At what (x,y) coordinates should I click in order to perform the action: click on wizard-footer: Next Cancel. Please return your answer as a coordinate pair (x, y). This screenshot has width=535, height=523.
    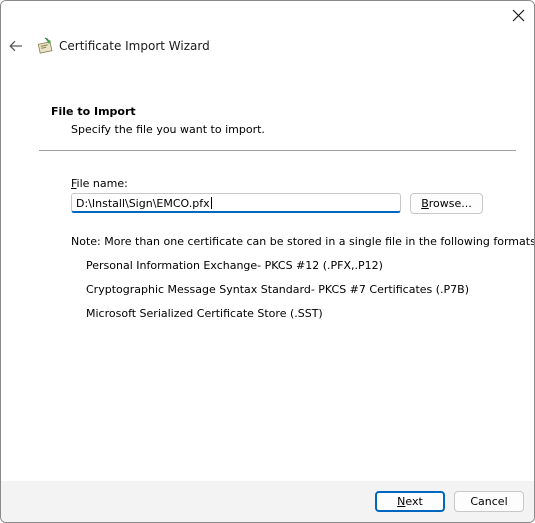
    Looking at the image, I should click on (267, 501).